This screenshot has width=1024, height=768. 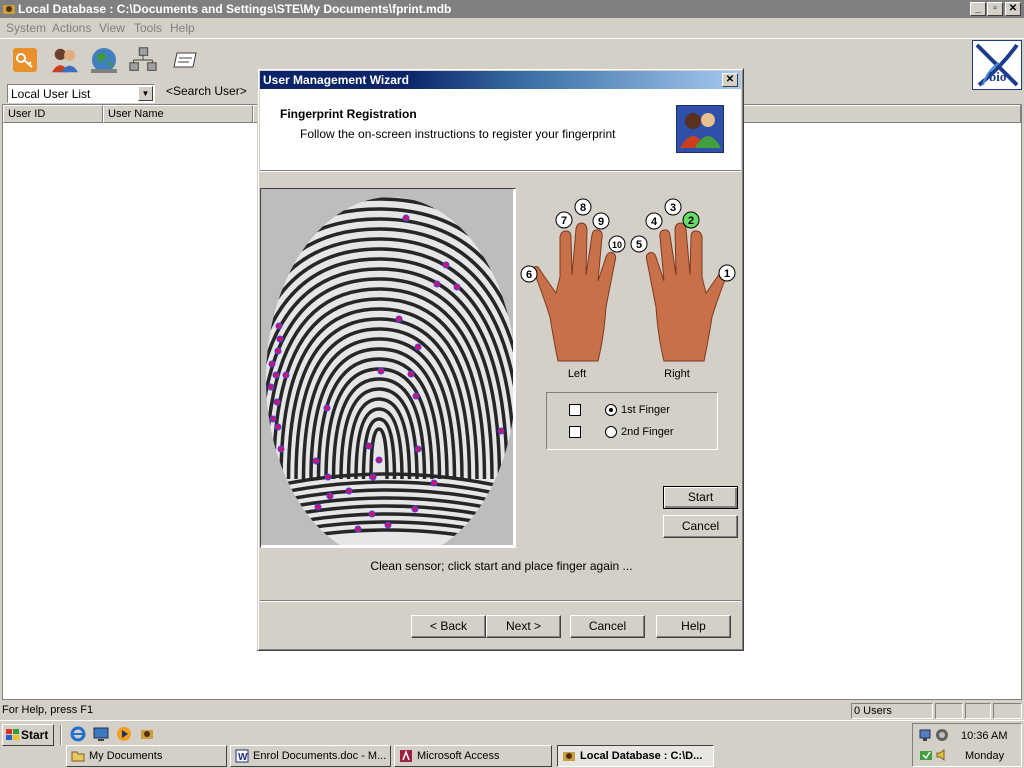 I want to click on finger-3-badge: 3, so click(x=673, y=207).